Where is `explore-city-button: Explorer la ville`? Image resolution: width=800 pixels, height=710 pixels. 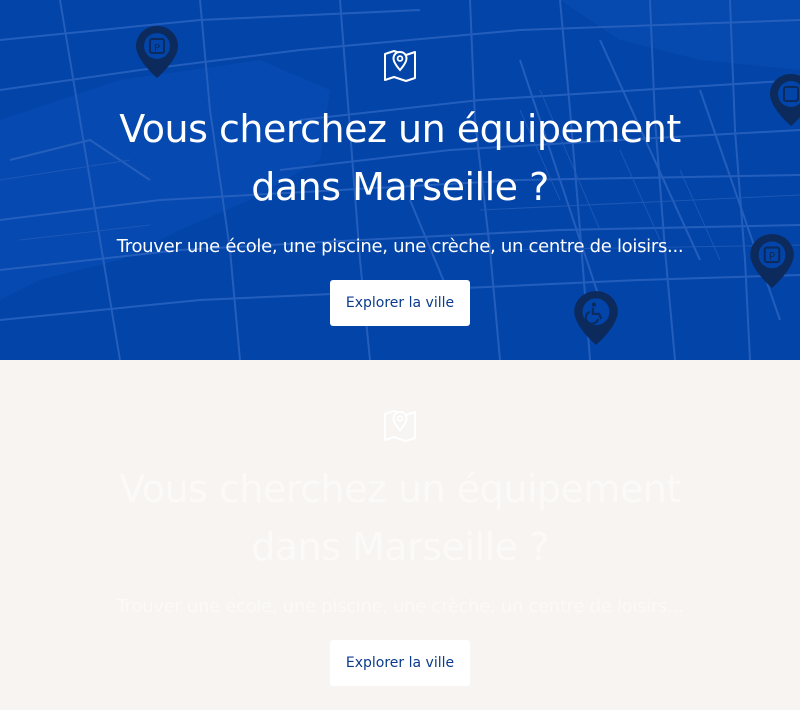 explore-city-button: Explorer la ville is located at coordinates (400, 303).